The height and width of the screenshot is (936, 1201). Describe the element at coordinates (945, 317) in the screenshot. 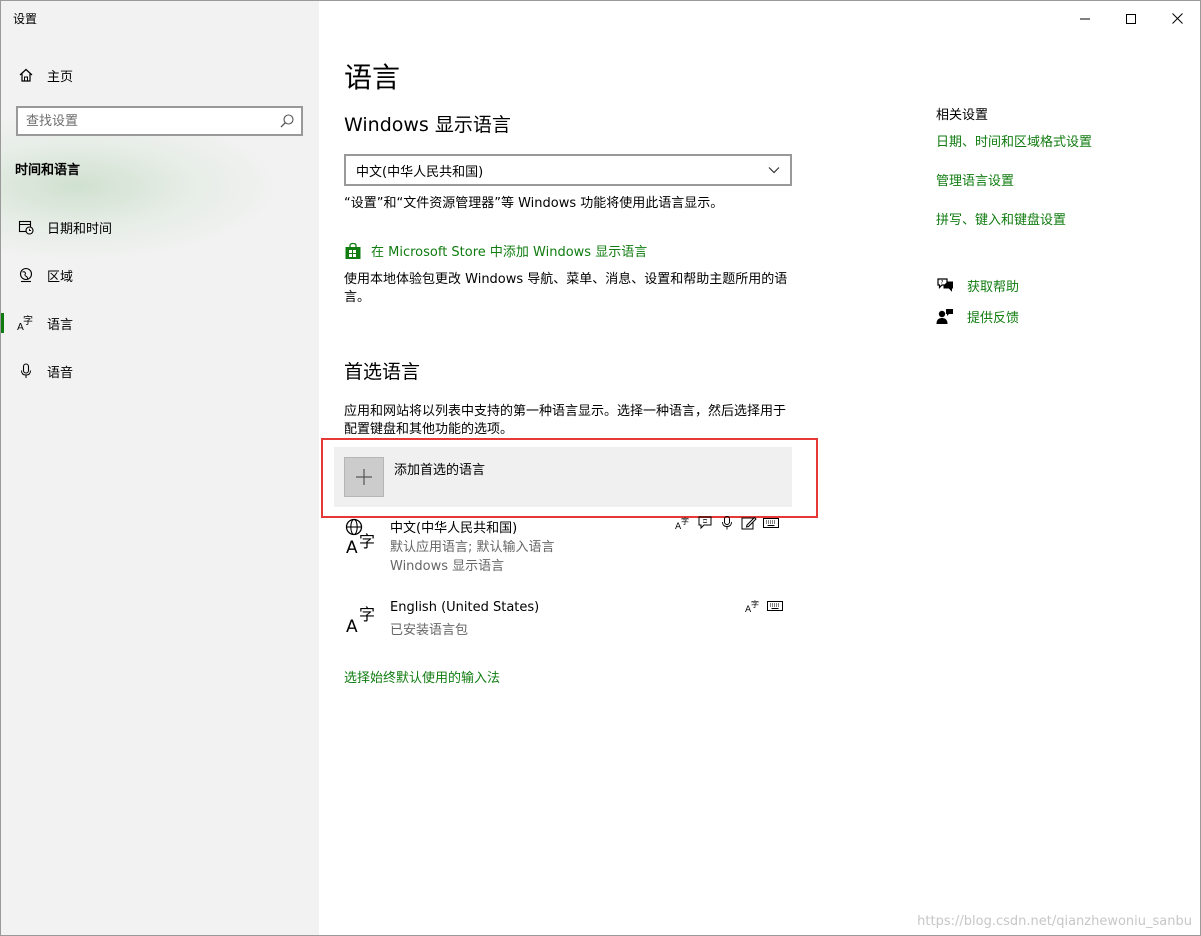

I see `feedback-icon` at that location.